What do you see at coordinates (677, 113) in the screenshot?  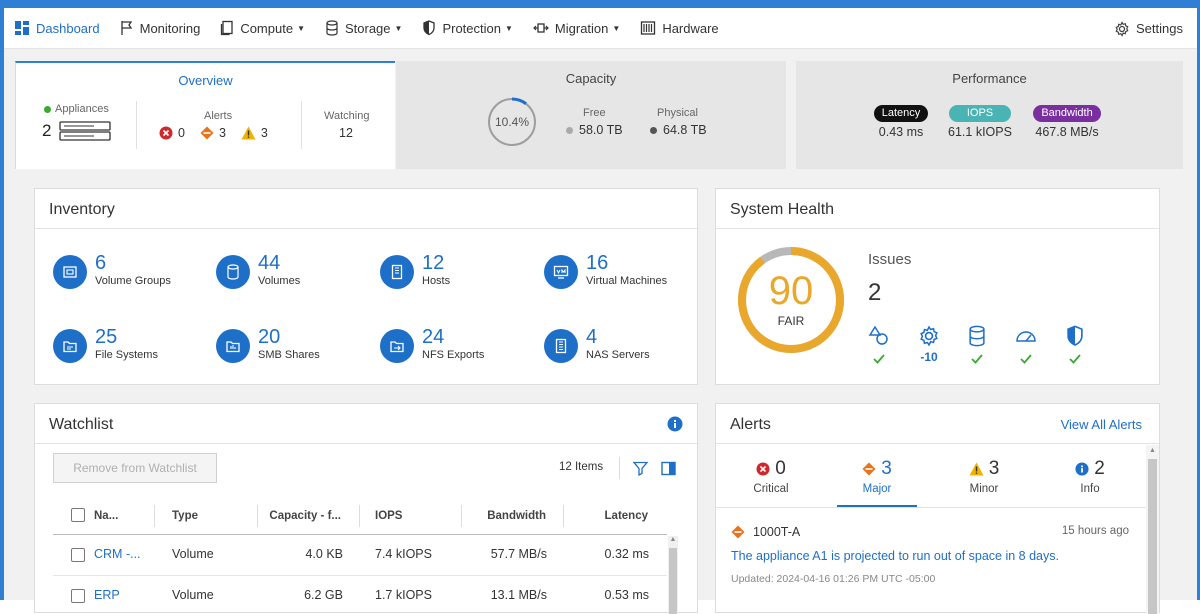 I see `capacity-physical-label: Physical` at bounding box center [677, 113].